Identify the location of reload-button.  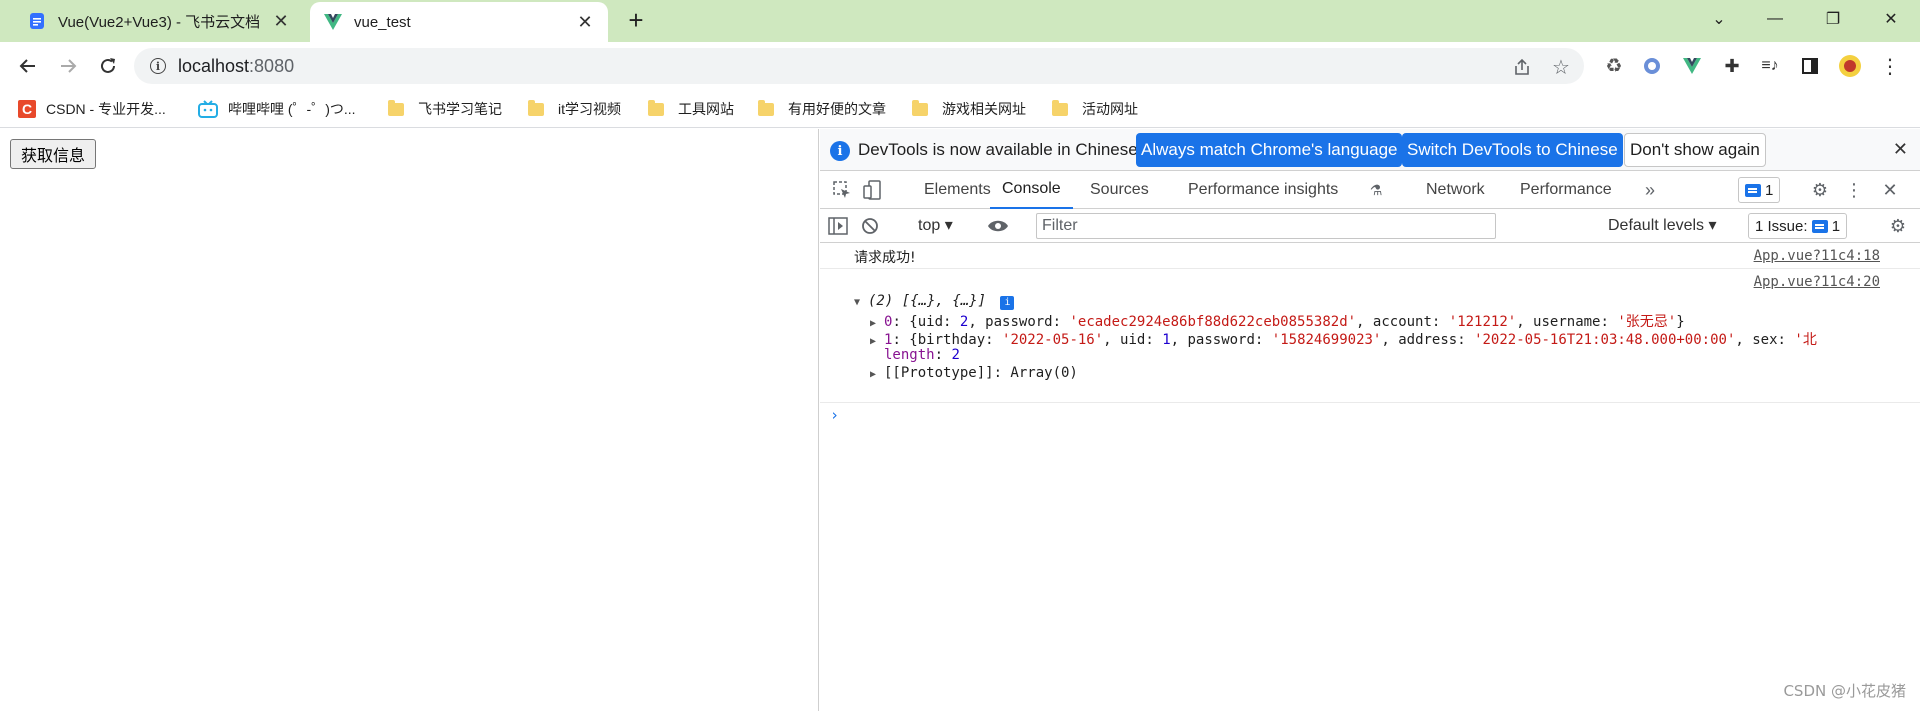
(108, 66).